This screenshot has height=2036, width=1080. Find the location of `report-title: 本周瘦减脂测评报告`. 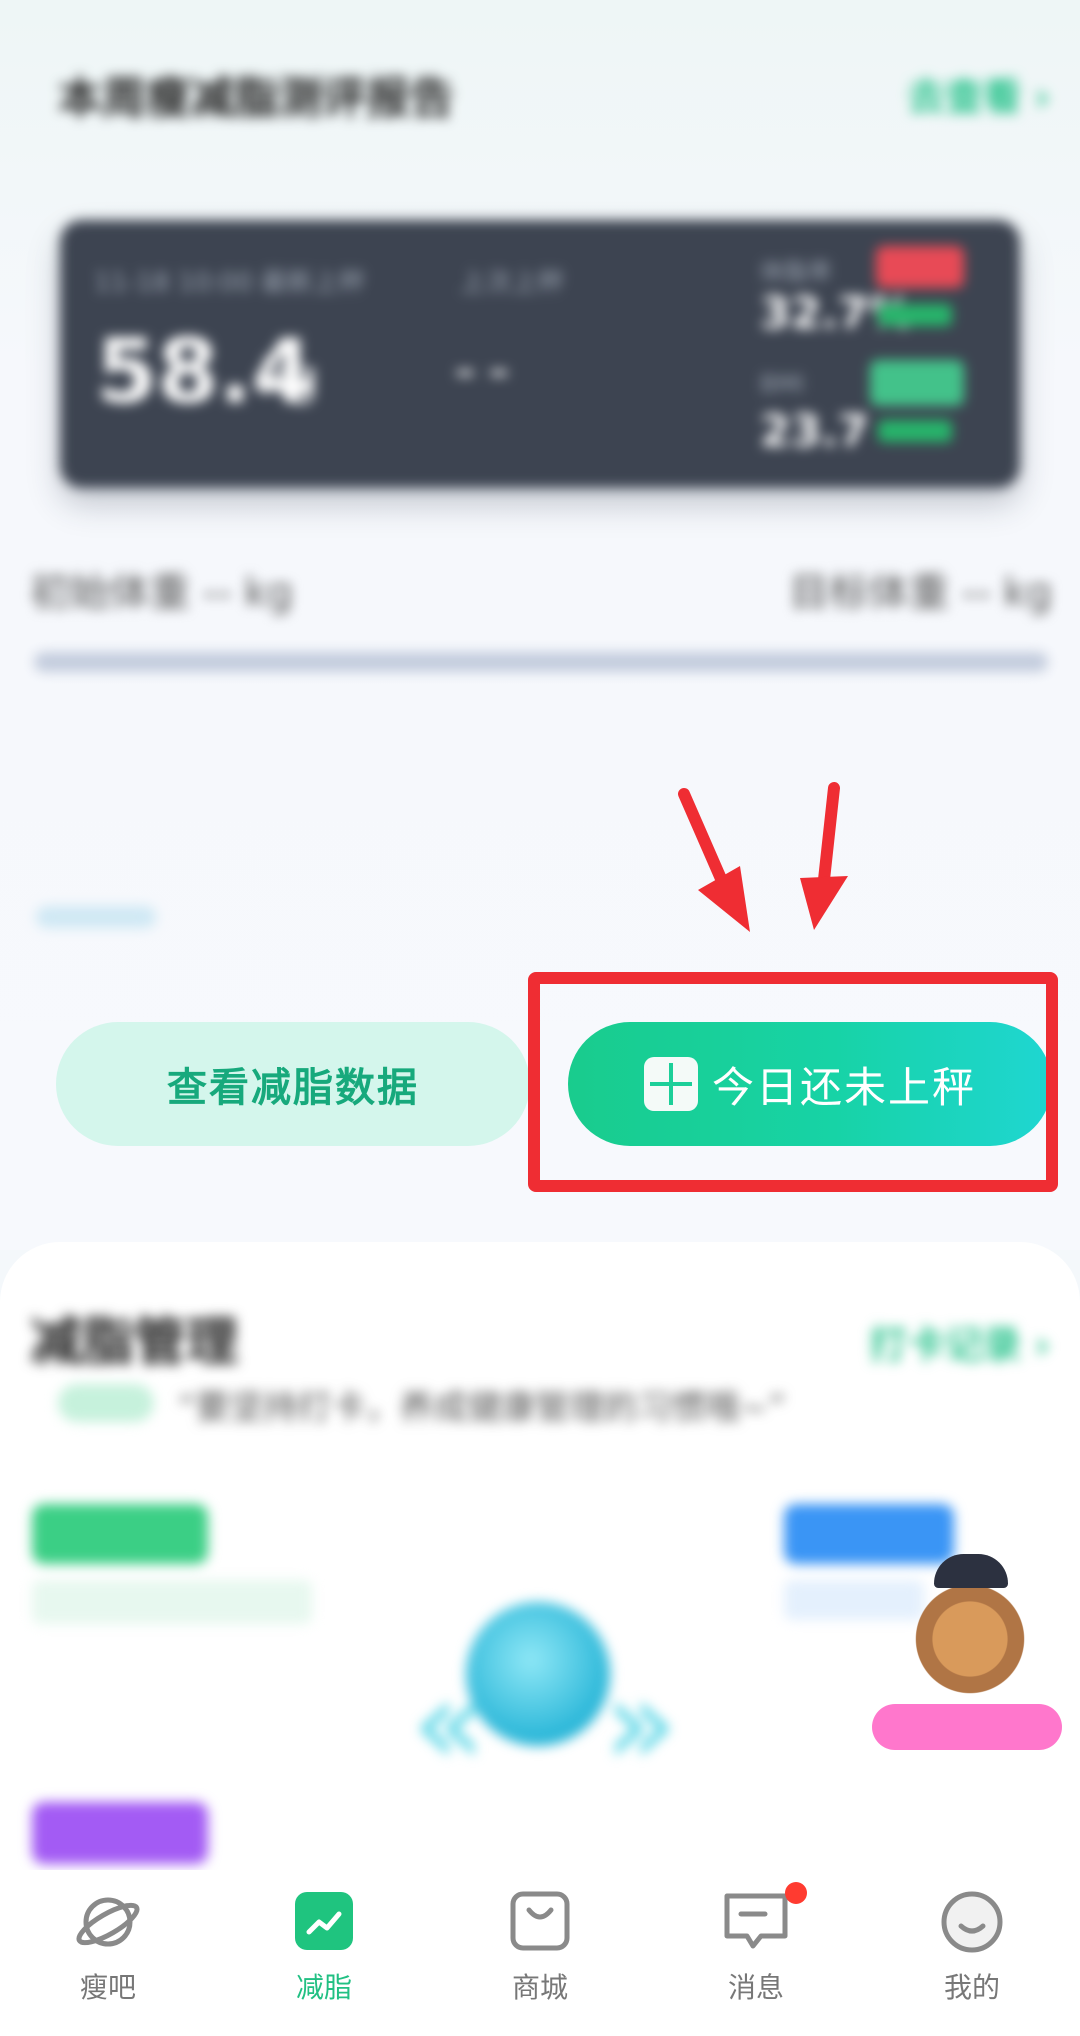

report-title: 本周瘦减脂测评报告 is located at coordinates (256, 98).